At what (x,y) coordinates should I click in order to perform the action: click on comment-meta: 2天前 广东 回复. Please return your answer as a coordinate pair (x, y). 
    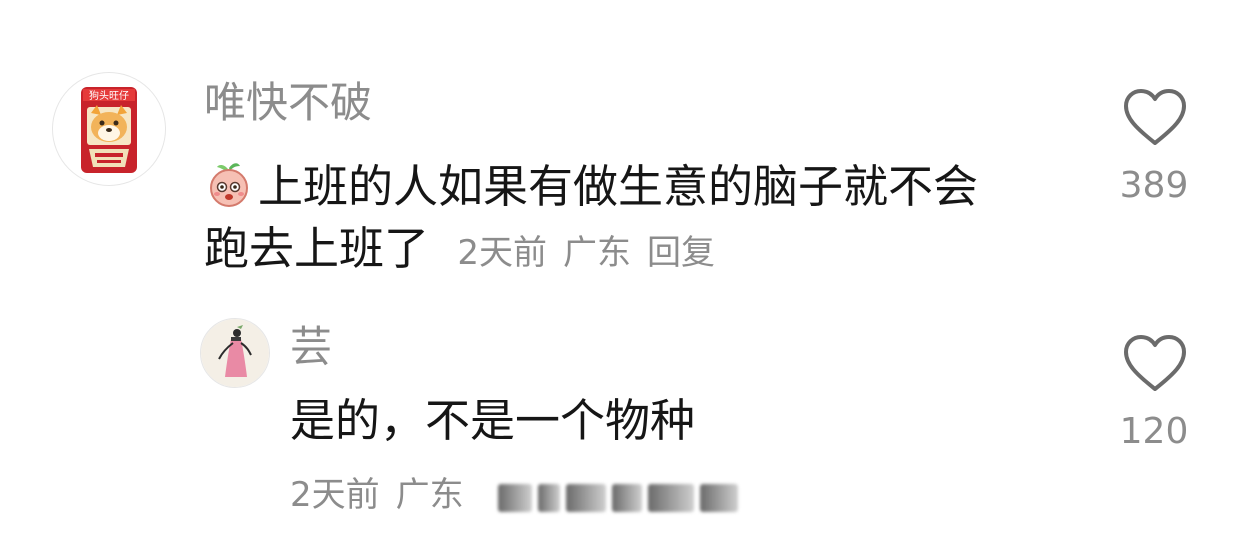
    Looking at the image, I should click on (586, 253).